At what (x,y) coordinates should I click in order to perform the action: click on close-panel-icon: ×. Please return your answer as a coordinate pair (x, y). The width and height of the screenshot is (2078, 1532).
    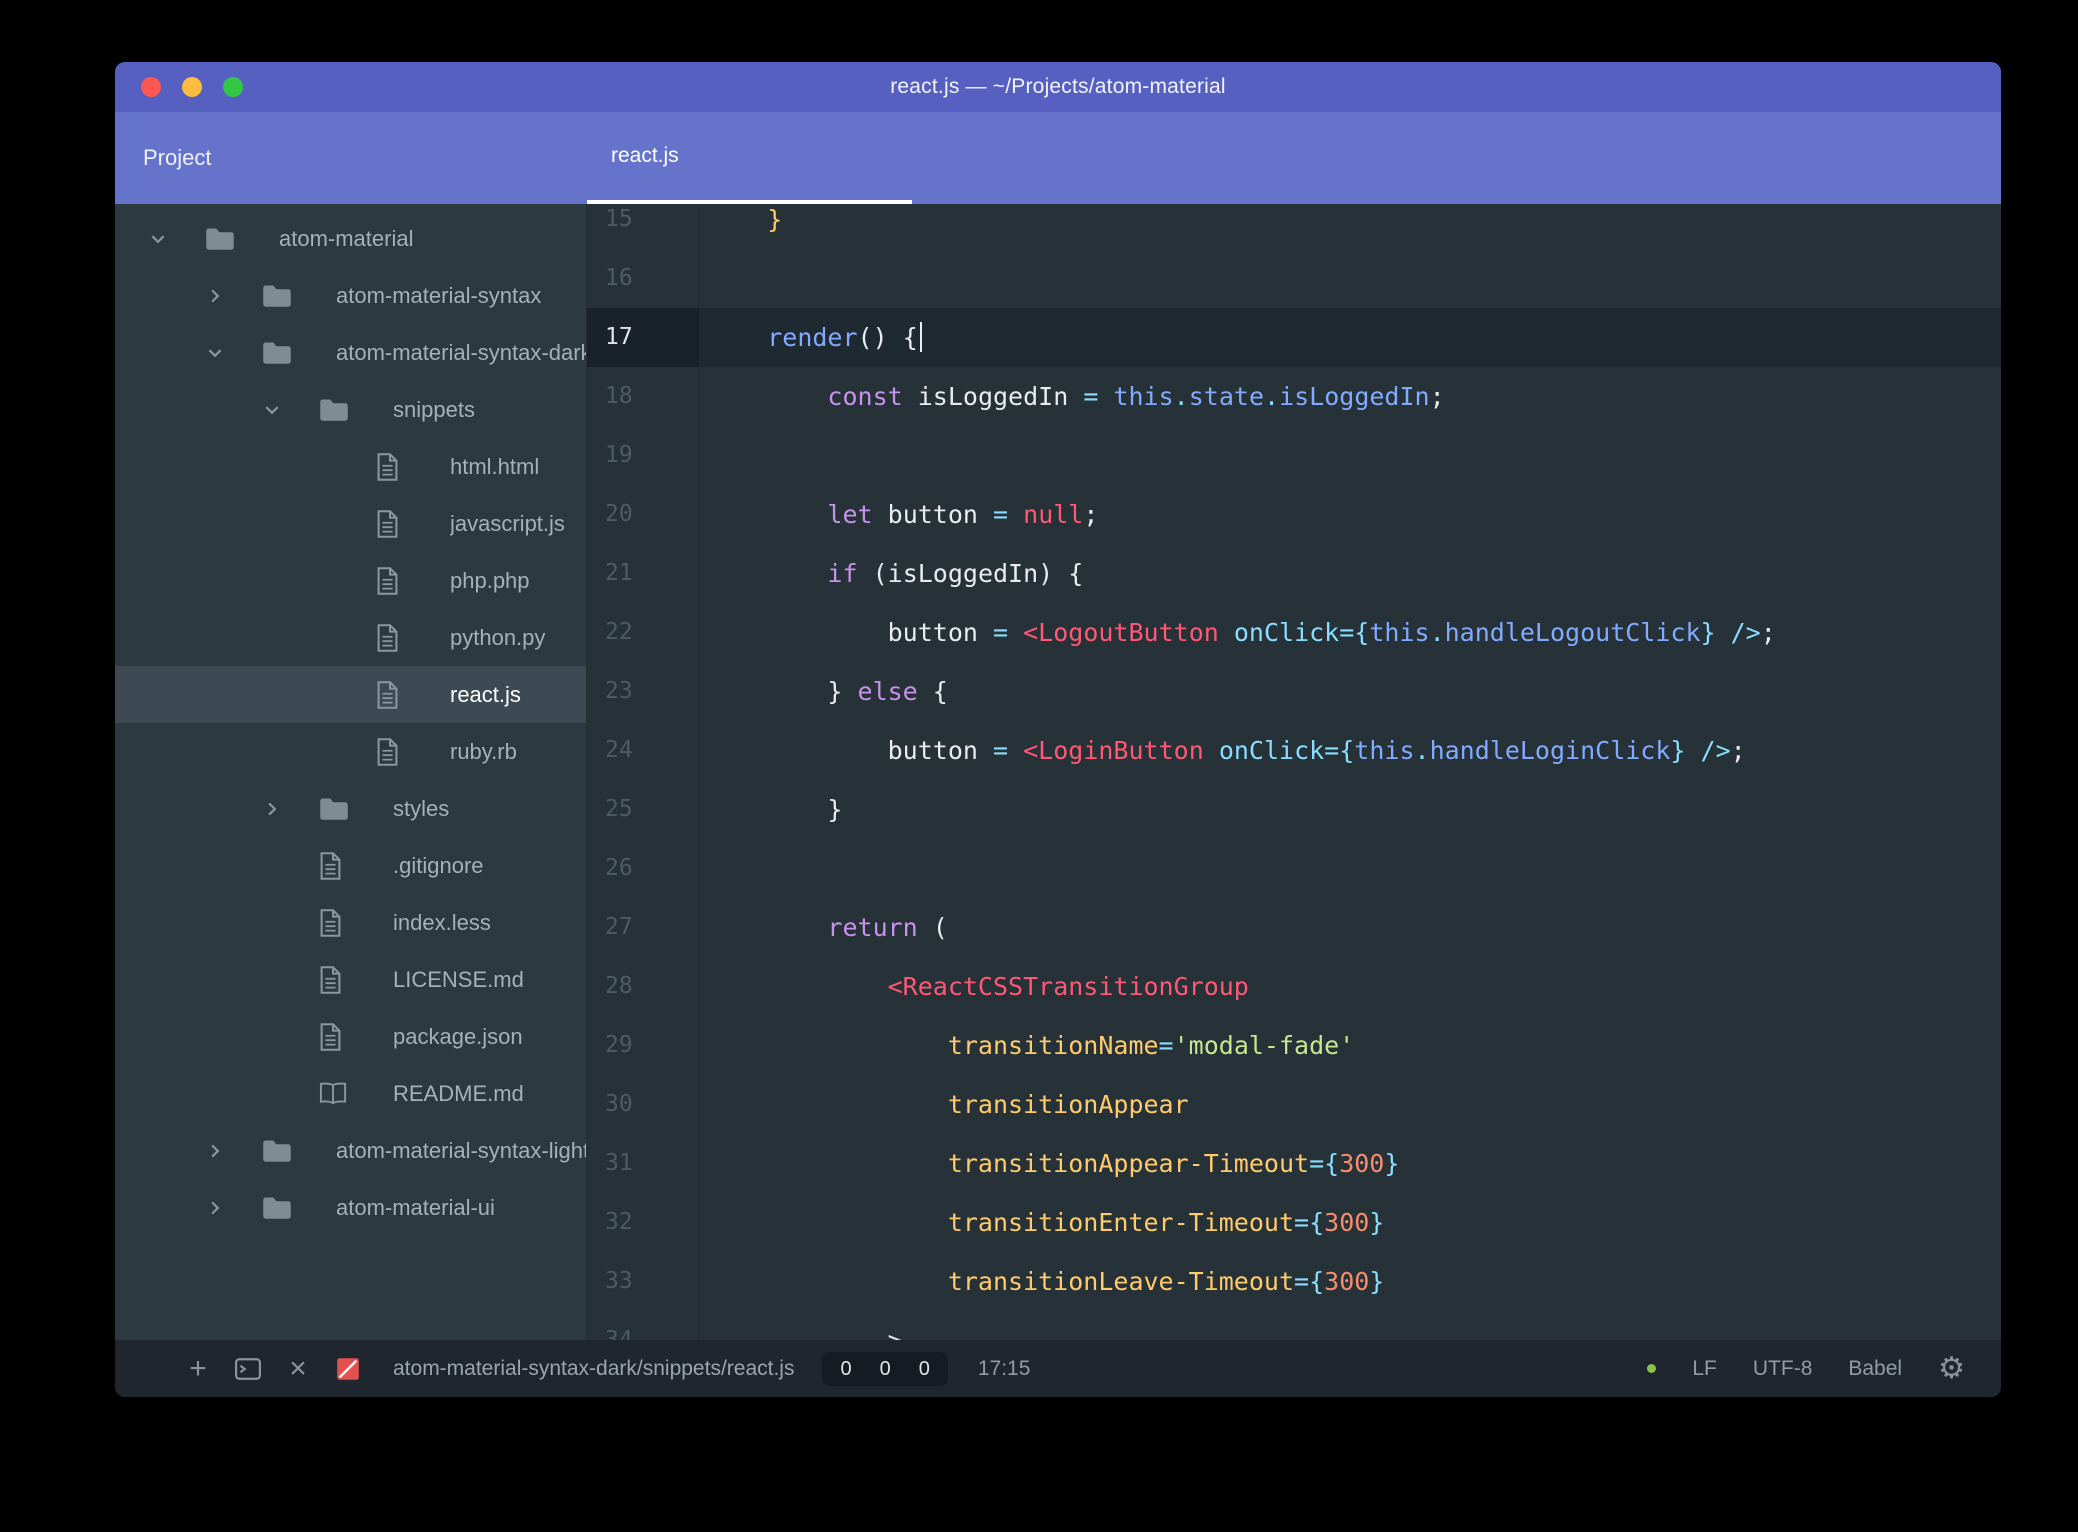
    Looking at the image, I should click on (298, 1368).